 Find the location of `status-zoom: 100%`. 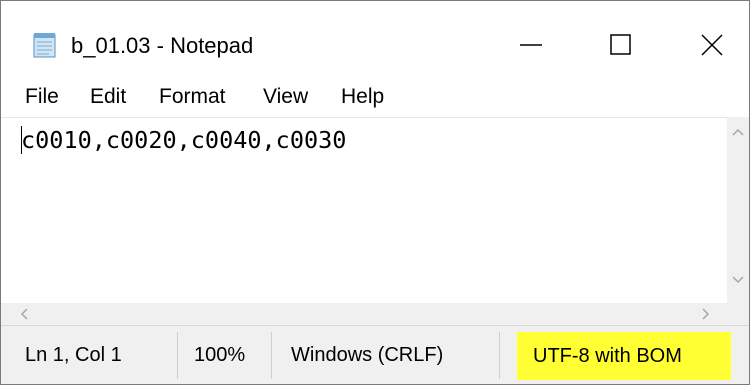

status-zoom: 100% is located at coordinates (220, 355).